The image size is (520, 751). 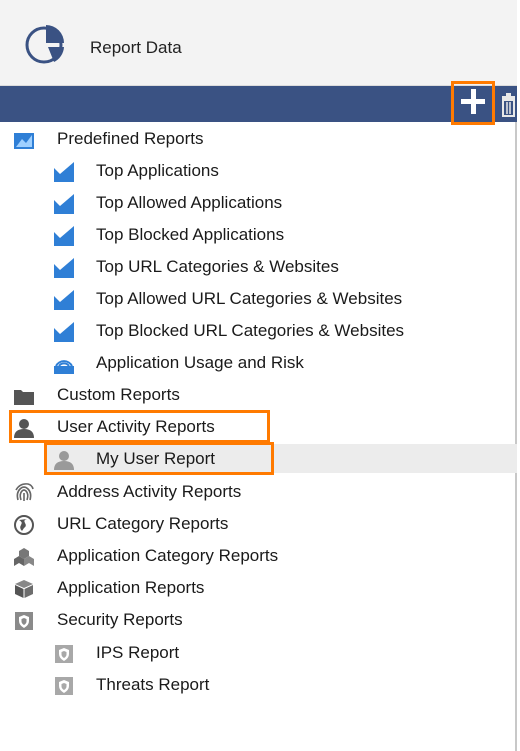 What do you see at coordinates (24, 589) in the screenshot?
I see `cube-icon` at bounding box center [24, 589].